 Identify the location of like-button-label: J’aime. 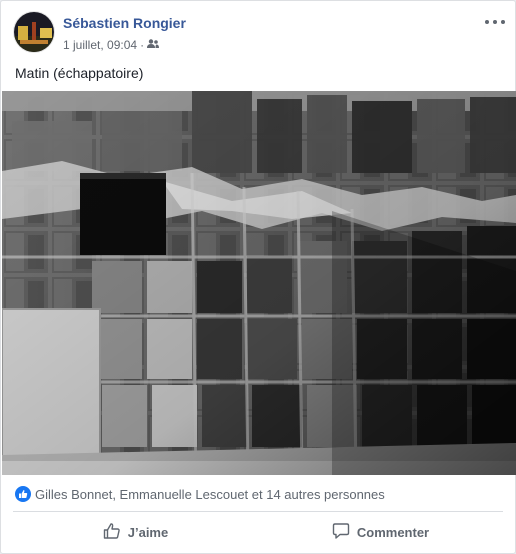
(148, 532).